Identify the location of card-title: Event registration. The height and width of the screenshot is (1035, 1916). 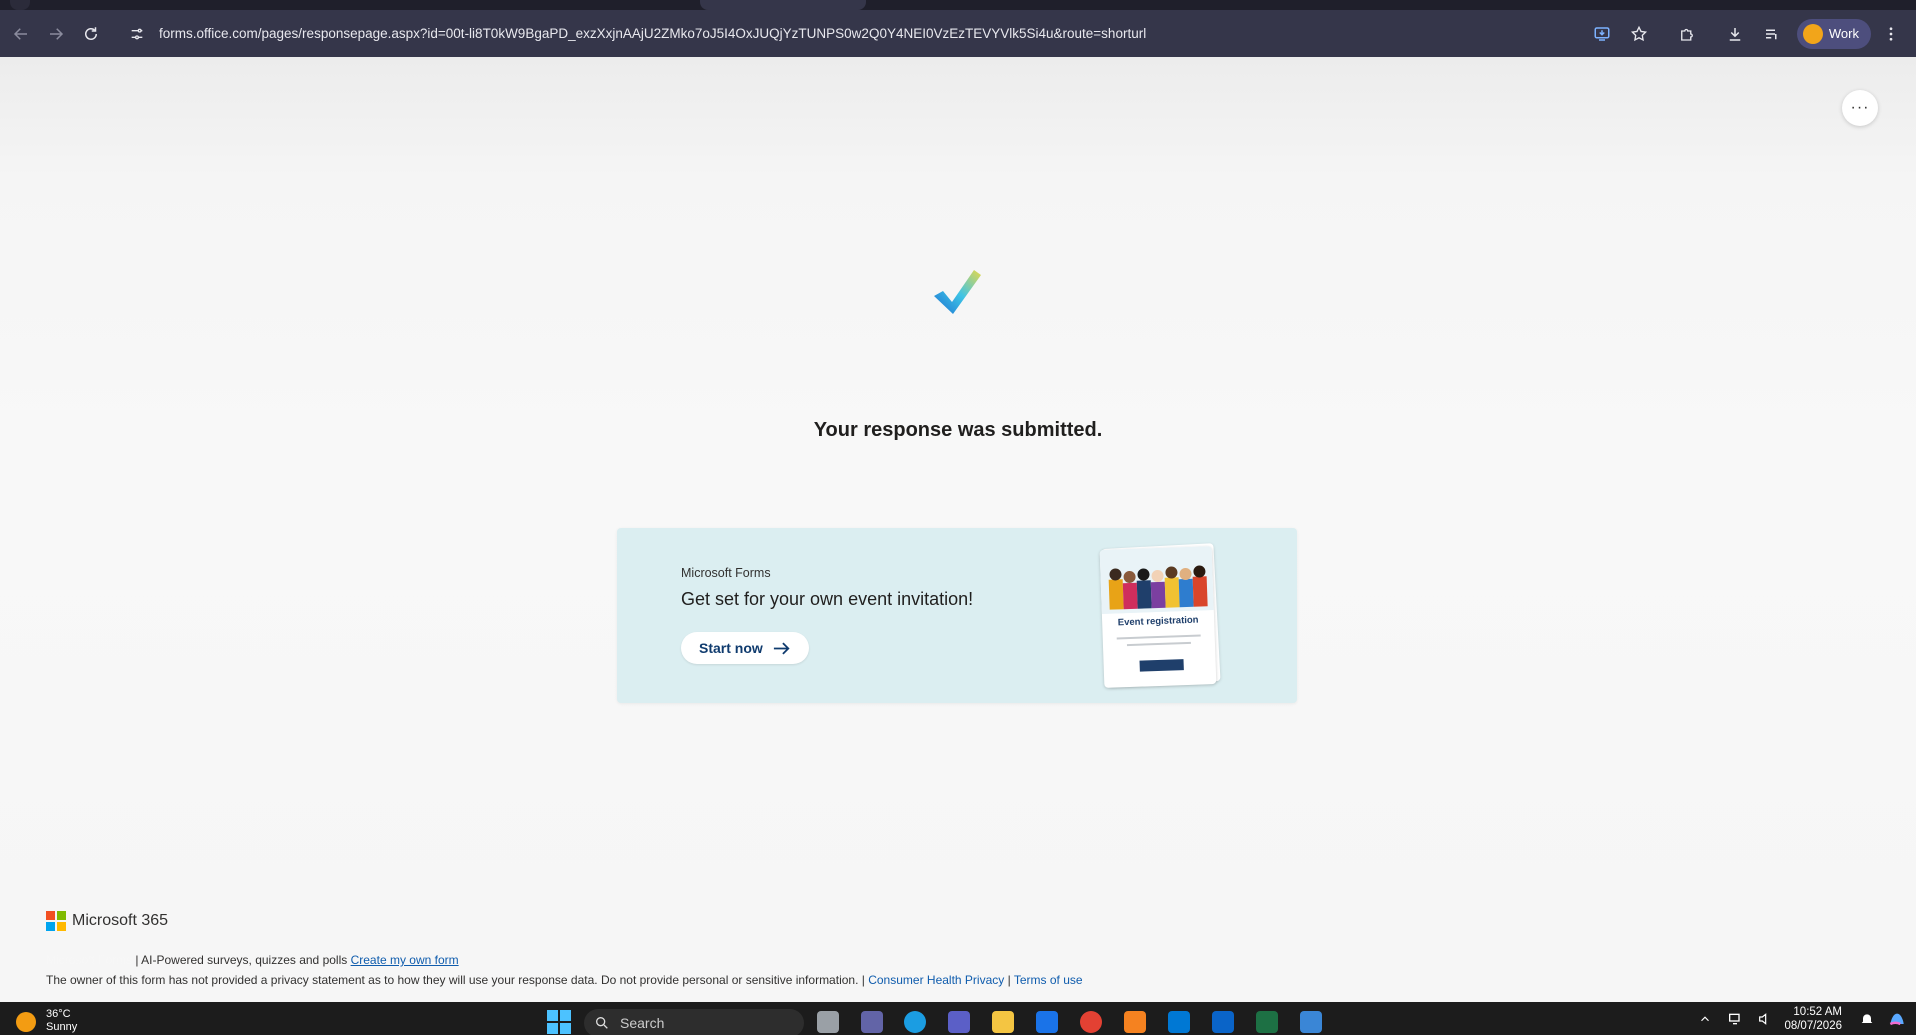
(1158, 621).